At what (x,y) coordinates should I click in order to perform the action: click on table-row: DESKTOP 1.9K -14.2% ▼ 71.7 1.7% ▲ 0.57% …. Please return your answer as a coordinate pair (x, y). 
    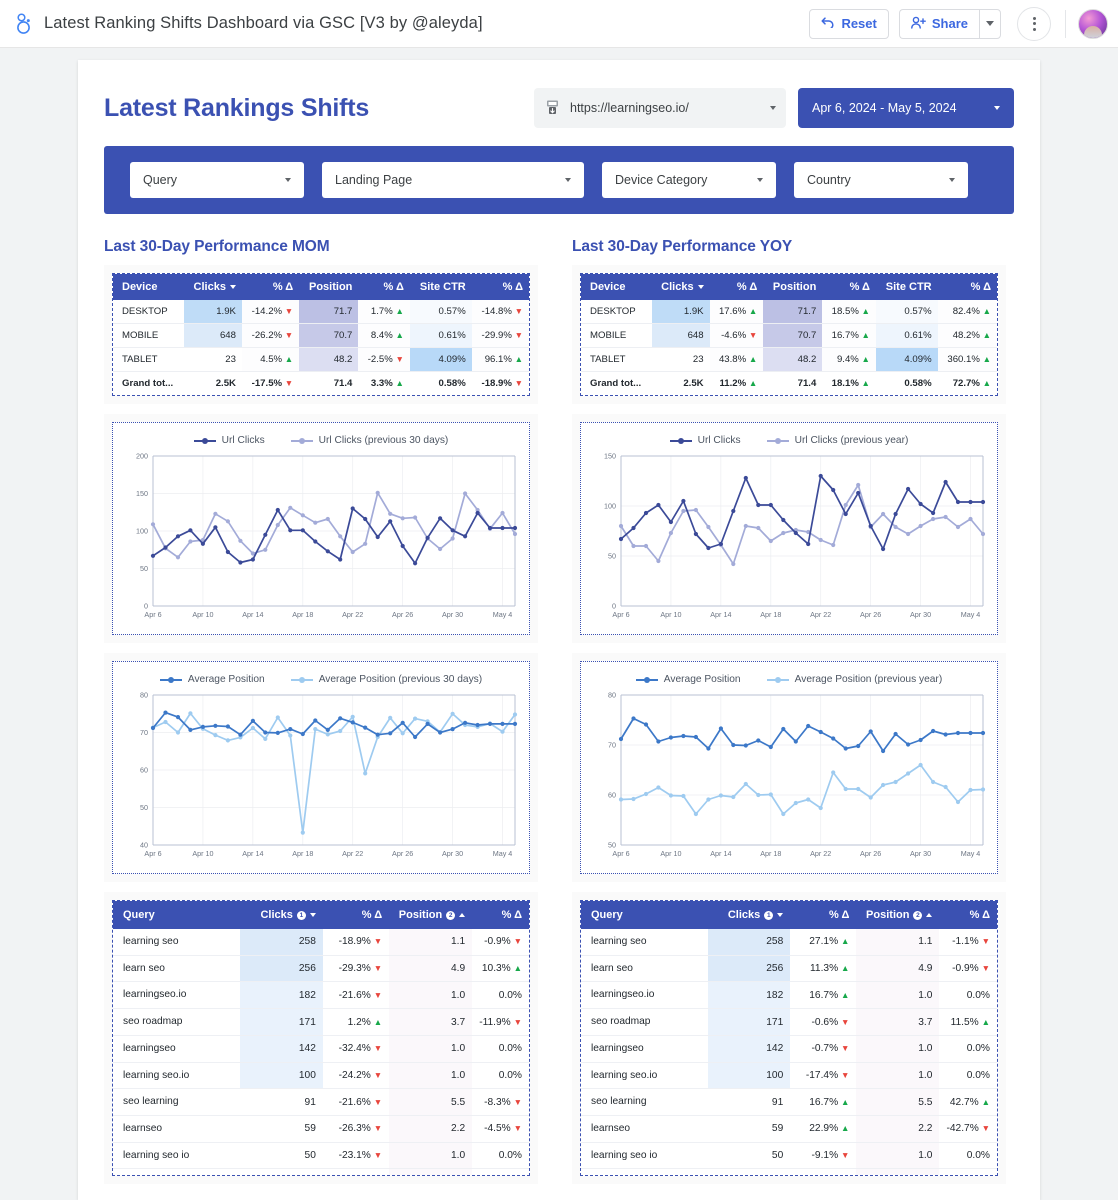
    Looking at the image, I should click on (321, 312).